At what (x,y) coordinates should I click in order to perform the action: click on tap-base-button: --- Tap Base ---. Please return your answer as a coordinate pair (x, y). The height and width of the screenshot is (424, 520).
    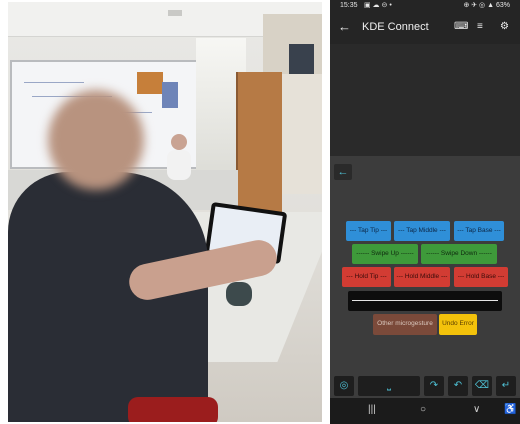
    Looking at the image, I should click on (479, 231).